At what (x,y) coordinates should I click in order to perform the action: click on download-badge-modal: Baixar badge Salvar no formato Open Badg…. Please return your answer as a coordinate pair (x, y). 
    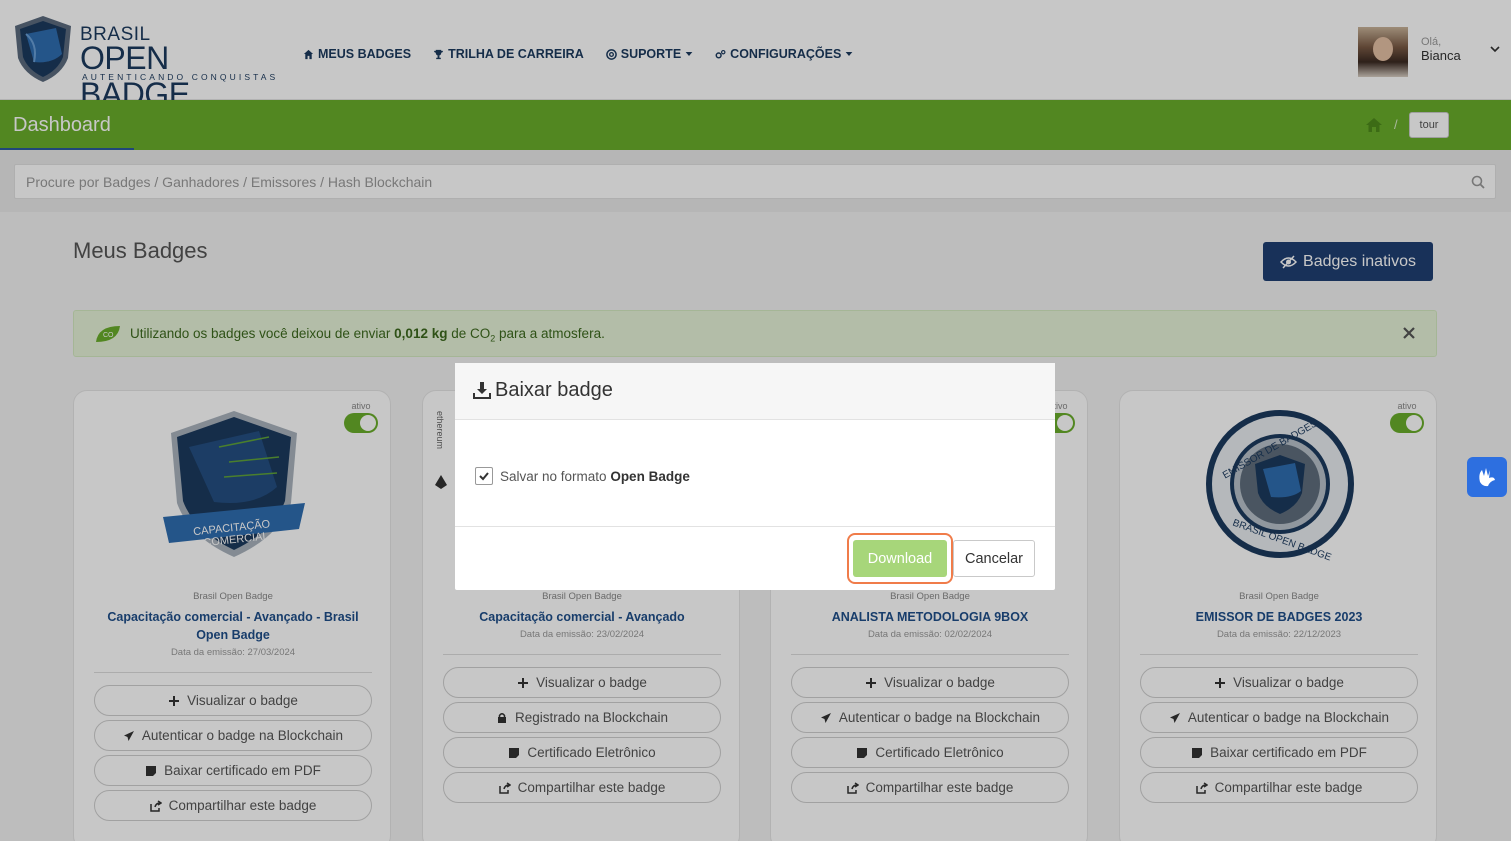
    Looking at the image, I should click on (755, 476).